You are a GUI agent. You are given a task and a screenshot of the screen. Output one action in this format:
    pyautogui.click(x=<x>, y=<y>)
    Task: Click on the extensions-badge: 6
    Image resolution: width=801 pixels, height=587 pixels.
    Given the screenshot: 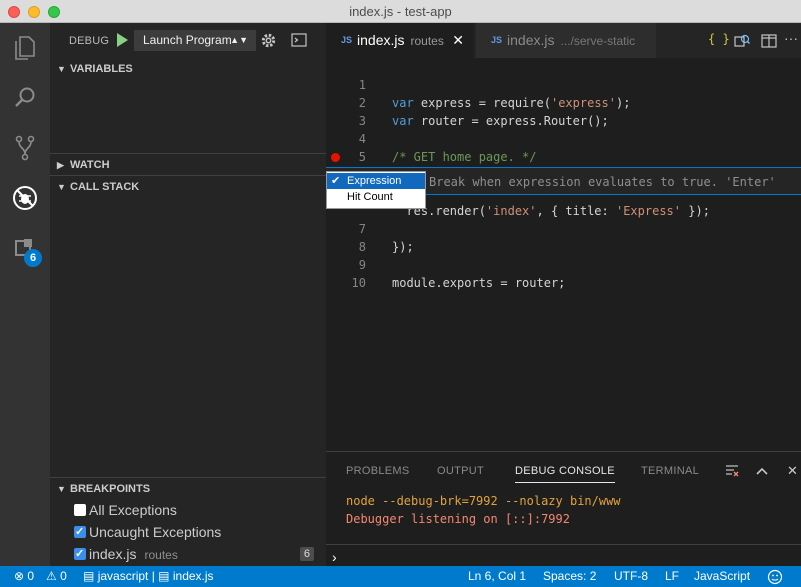 What is the action you would take?
    pyautogui.click(x=33, y=258)
    